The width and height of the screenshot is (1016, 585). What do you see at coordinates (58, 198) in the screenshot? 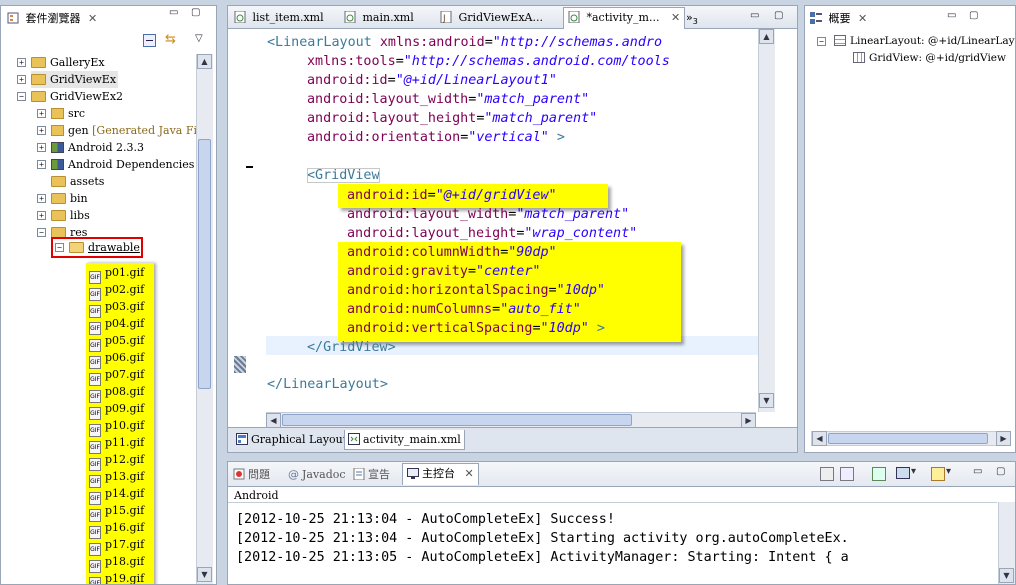
I see `folder-icon` at bounding box center [58, 198].